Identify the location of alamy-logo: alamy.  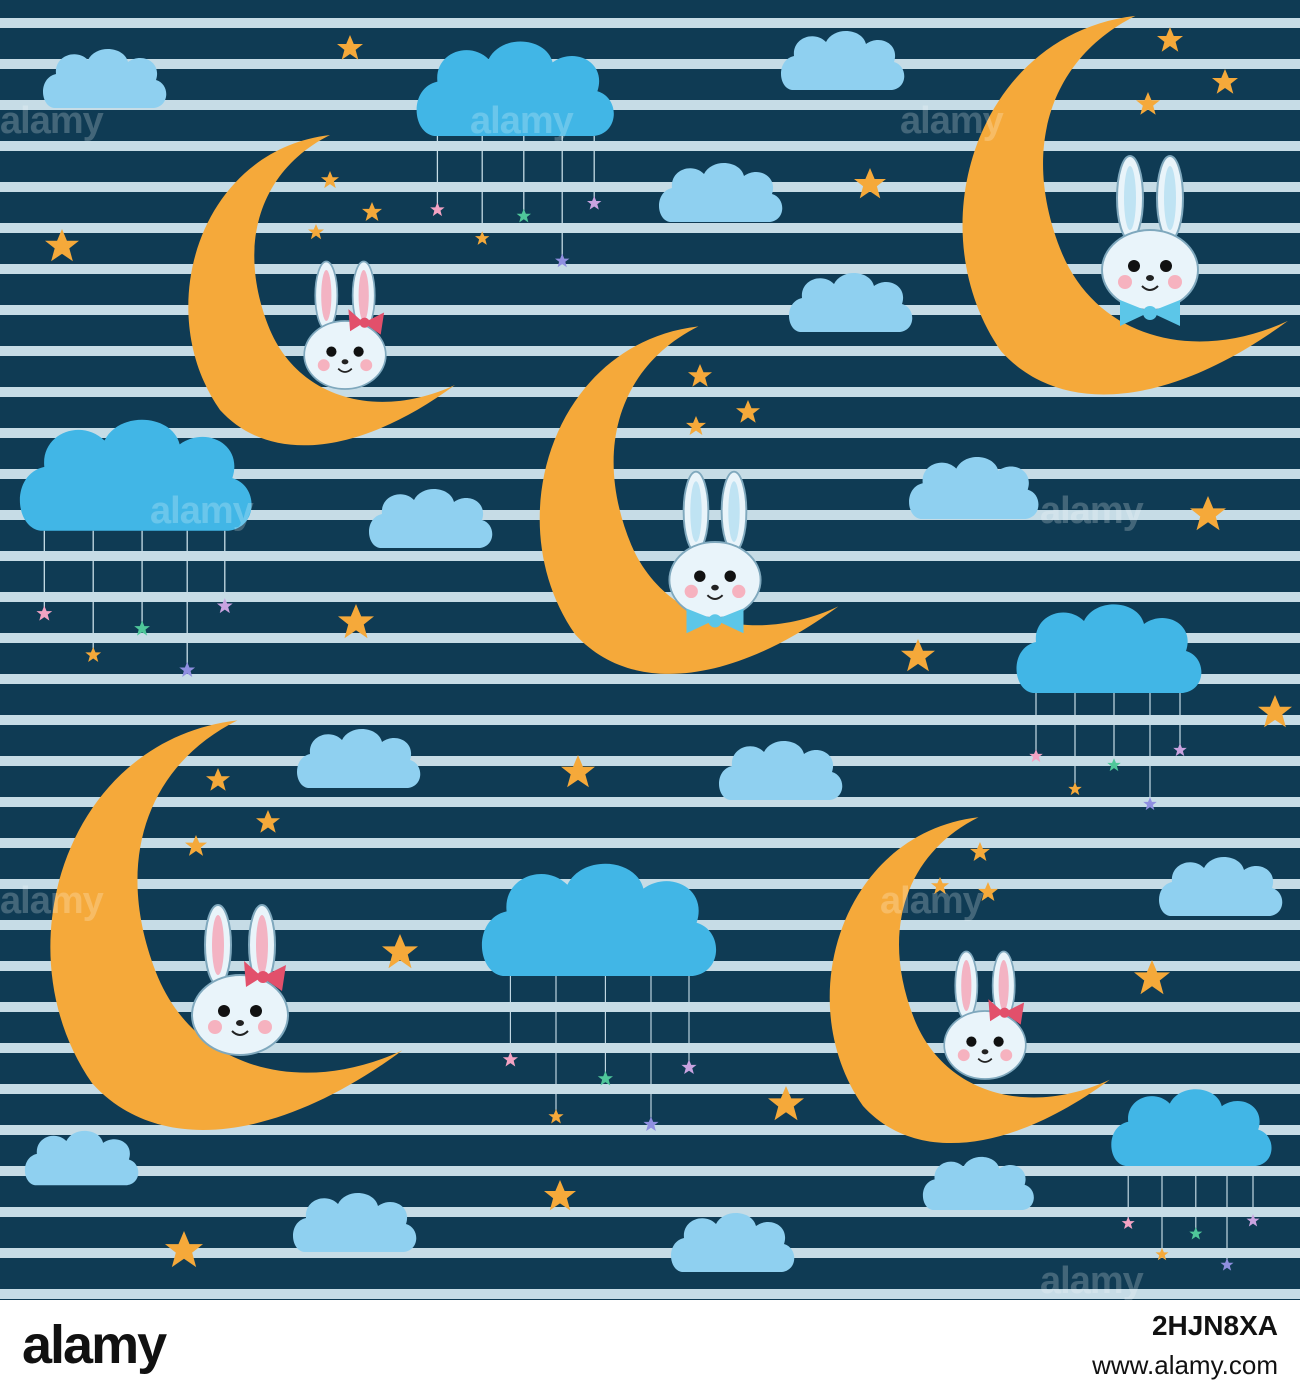
(94, 1345).